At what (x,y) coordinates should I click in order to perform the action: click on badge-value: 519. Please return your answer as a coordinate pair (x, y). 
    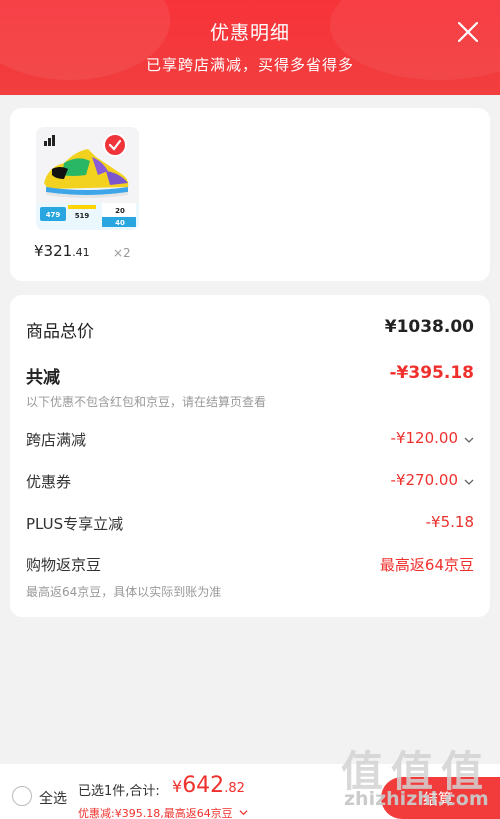
    Looking at the image, I should click on (82, 216).